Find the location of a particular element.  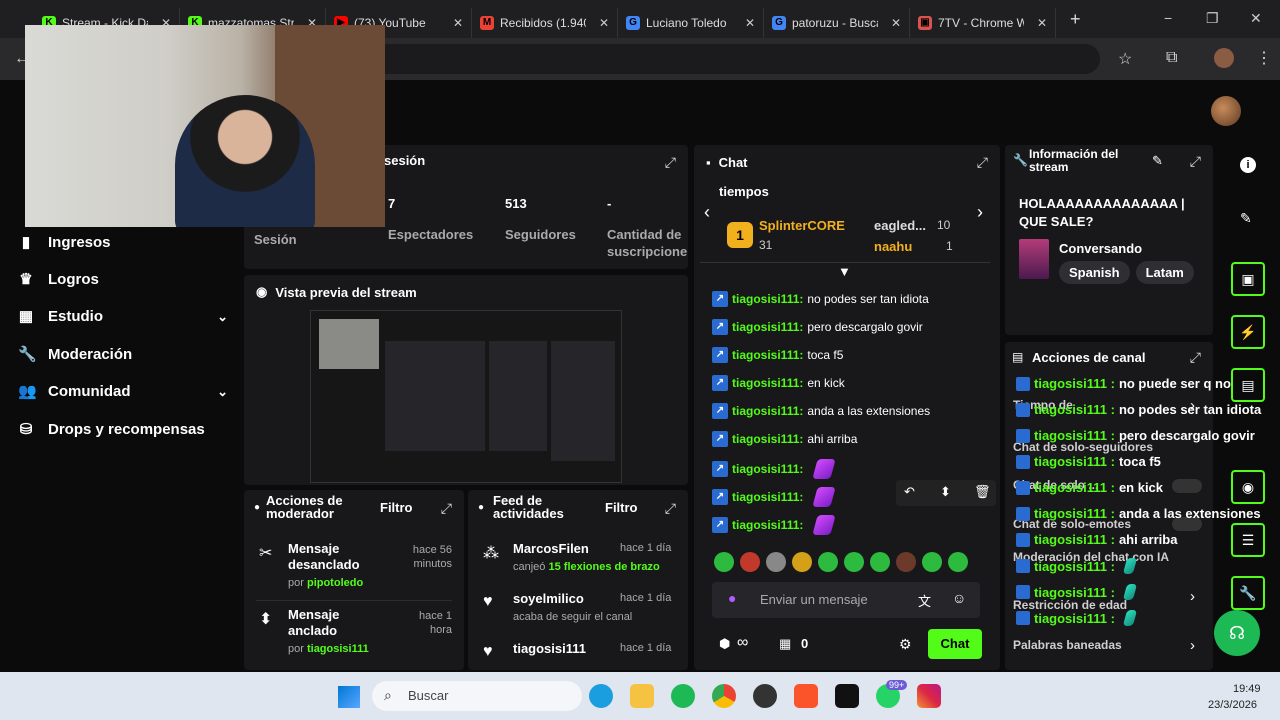

edit-icon: ✎ is located at coordinates (1157, 161).